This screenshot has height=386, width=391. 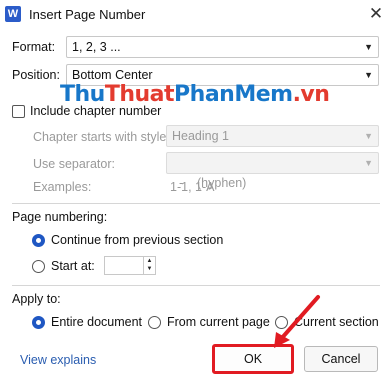 What do you see at coordinates (297, 321) in the screenshot?
I see `annotation-arrow-icon` at bounding box center [297, 321].